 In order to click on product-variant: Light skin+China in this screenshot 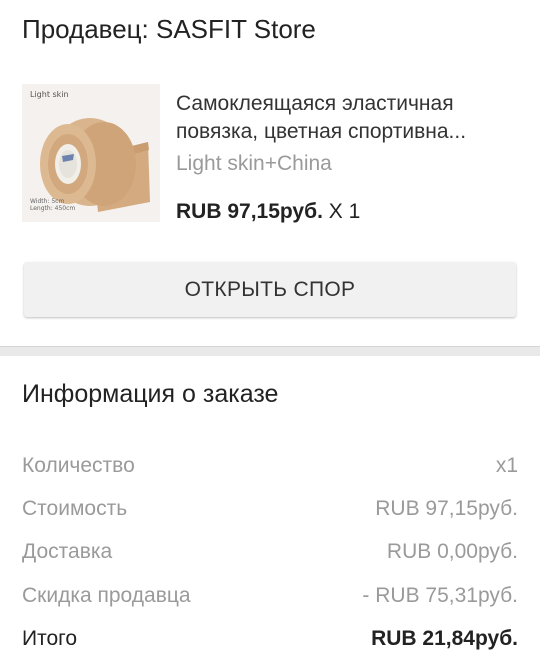, I will do `click(254, 163)`.